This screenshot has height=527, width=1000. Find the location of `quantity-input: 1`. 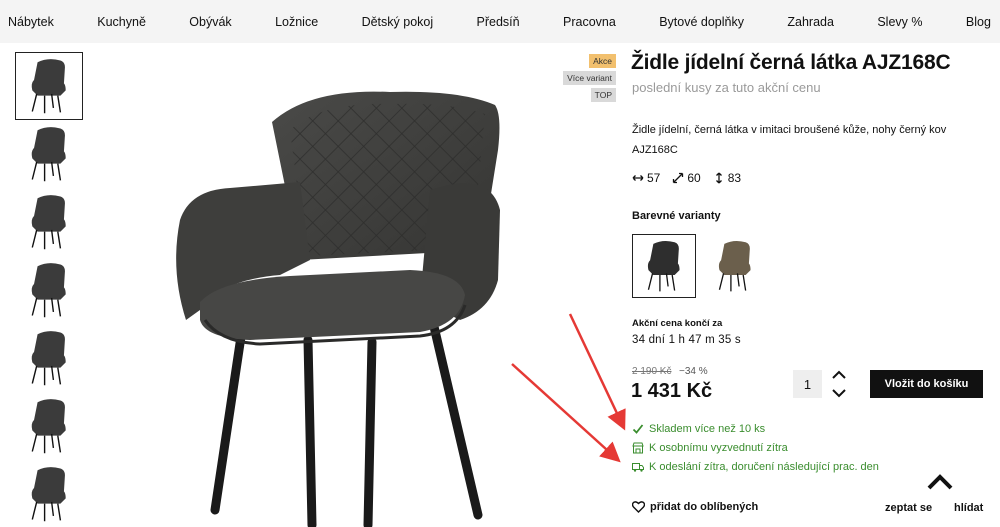

quantity-input: 1 is located at coordinates (807, 384).